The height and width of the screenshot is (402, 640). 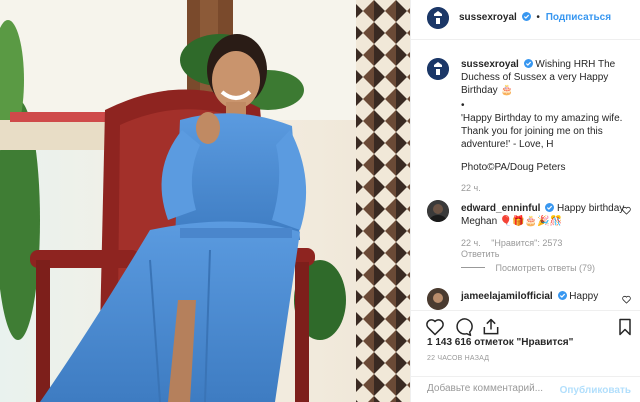 I want to click on caption-time: 22 ч., so click(x=471, y=188).